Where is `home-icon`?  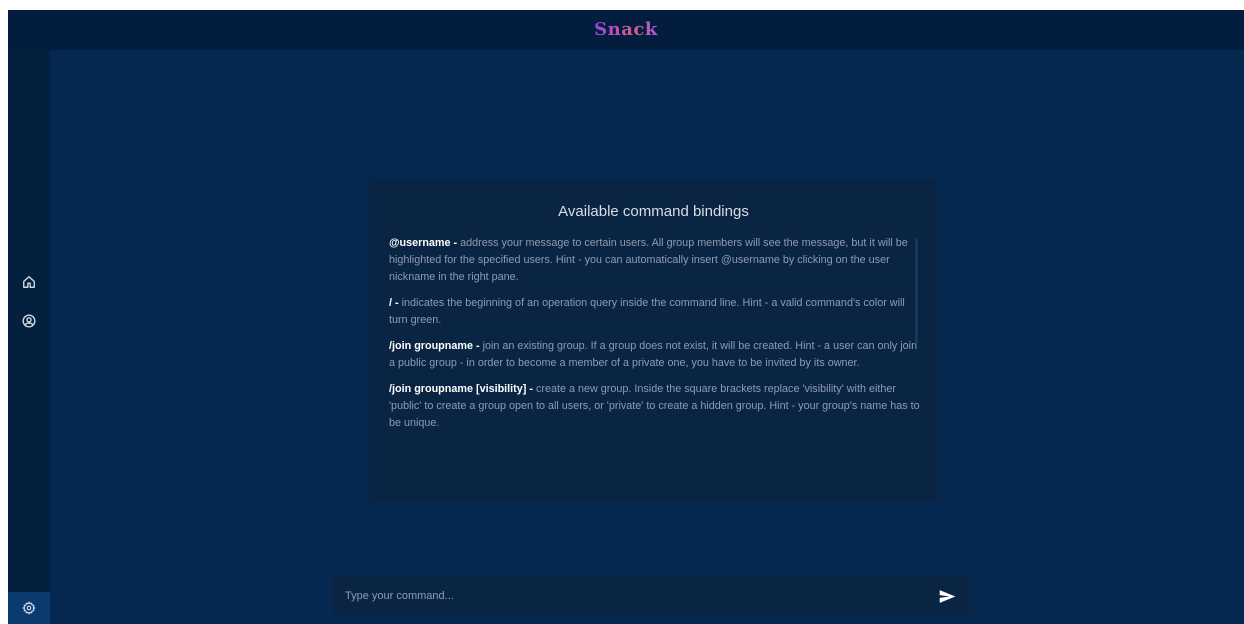
home-icon is located at coordinates (29, 282).